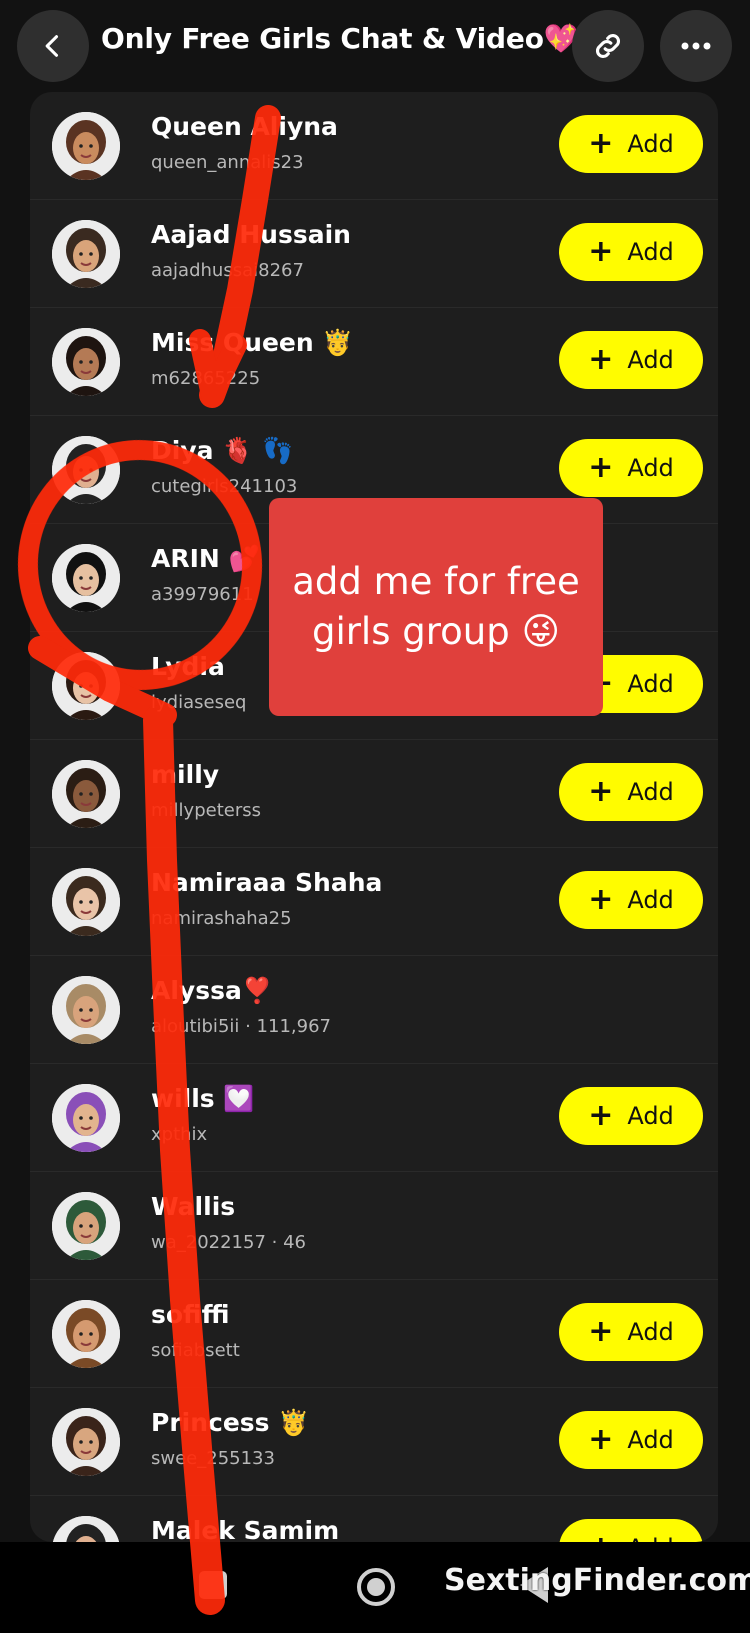 The width and height of the screenshot is (750, 1633). What do you see at coordinates (374, 1442) in the screenshot?
I see `list-item: Princess 🤴 swee_255133 + Add` at bounding box center [374, 1442].